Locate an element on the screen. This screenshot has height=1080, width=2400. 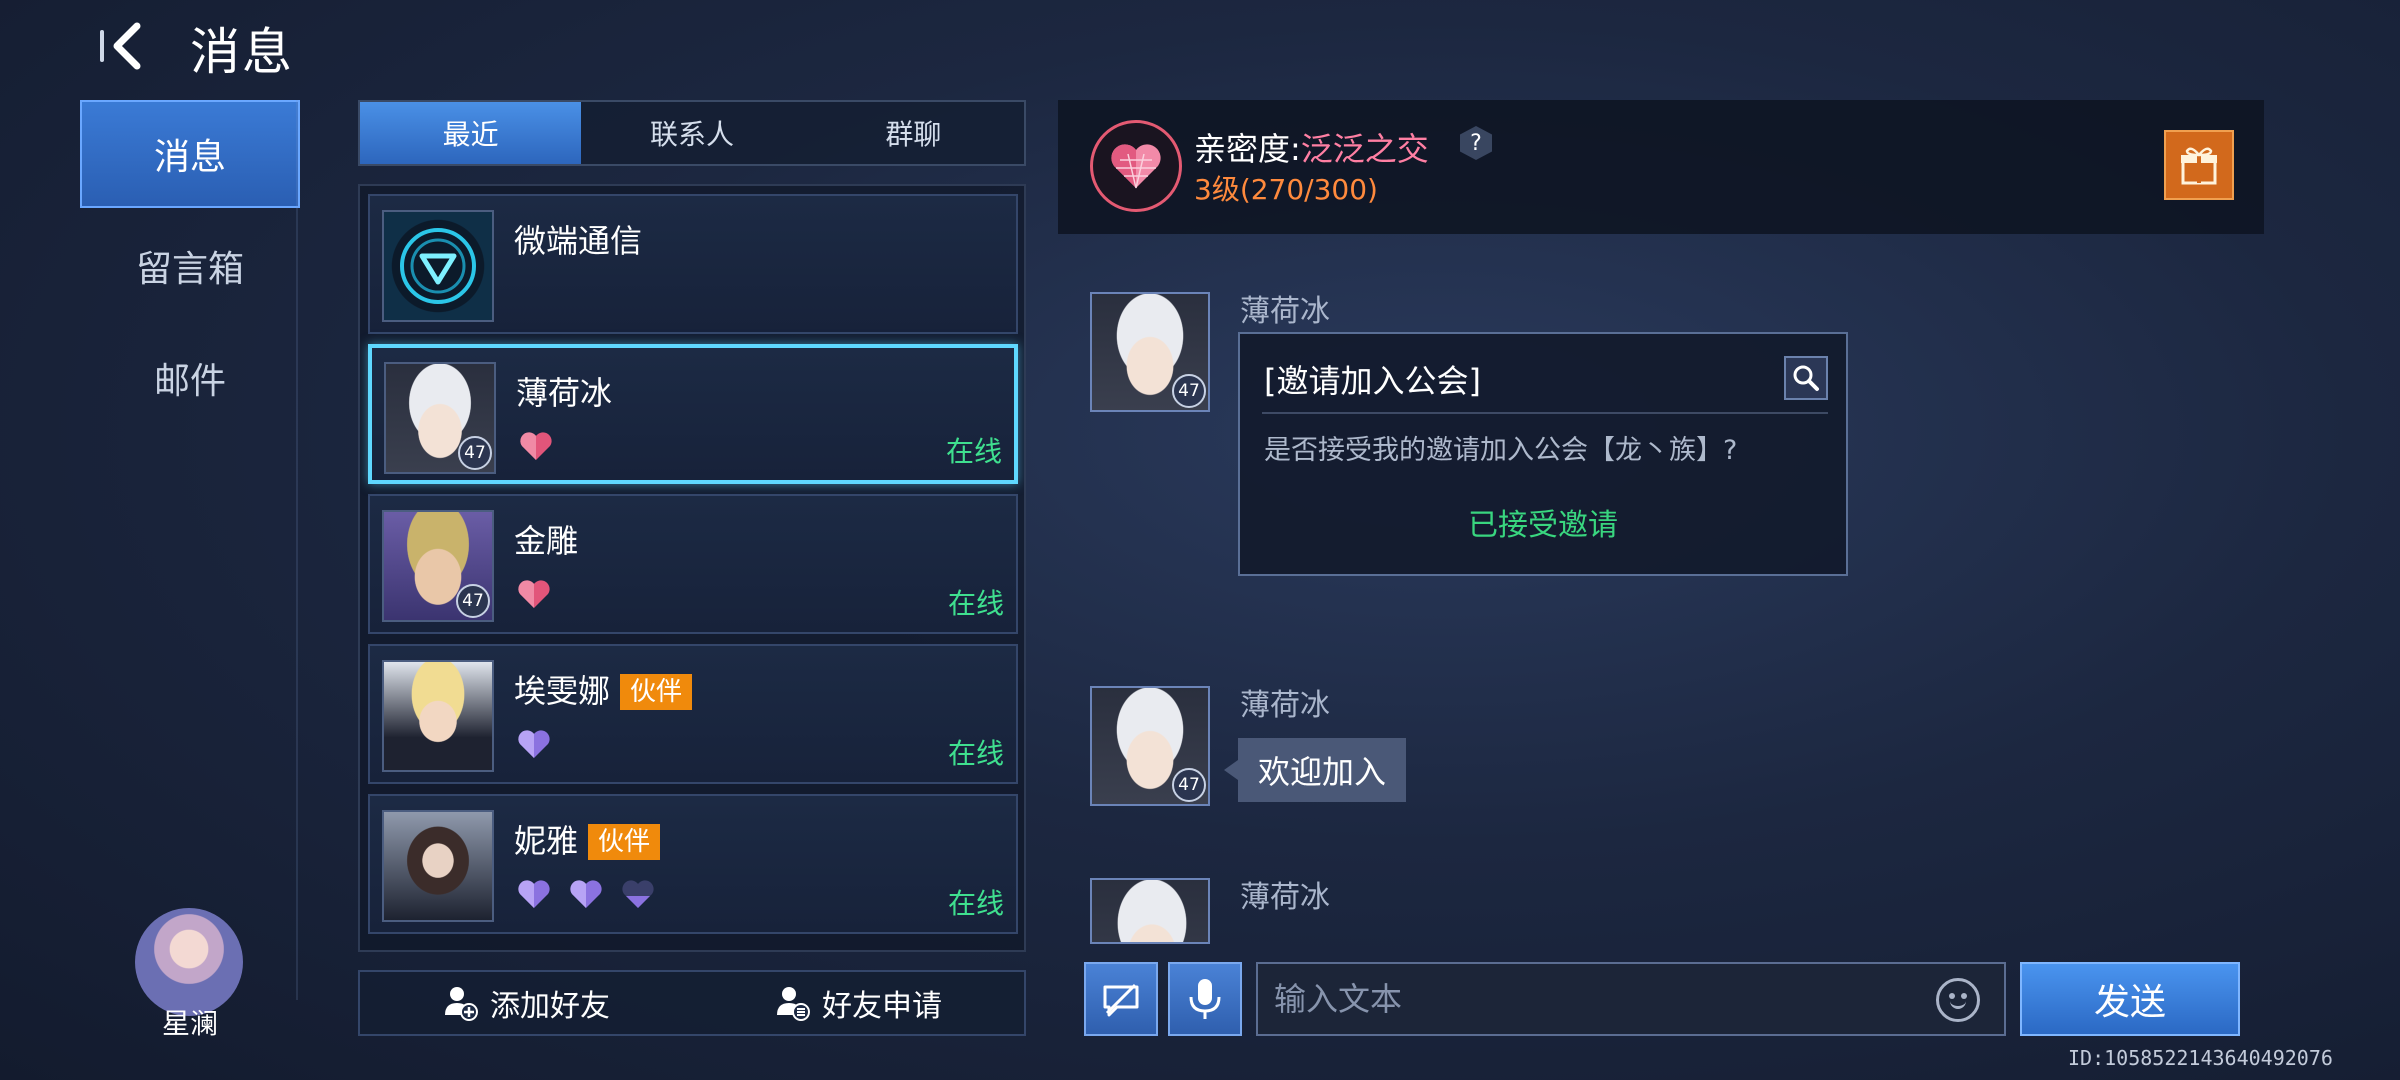
intimacy-value: 泛泛之交 is located at coordinates (1364, 149).